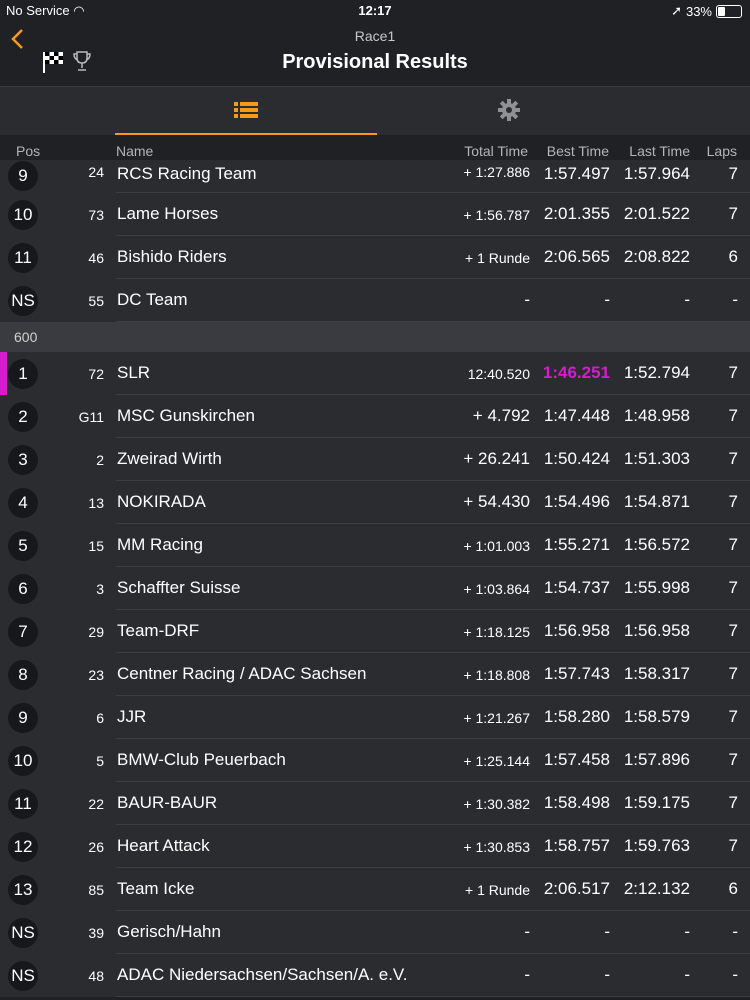 The width and height of the screenshot is (750, 1000). What do you see at coordinates (576, 587) in the screenshot?
I see `best-time: 1:54.737` at bounding box center [576, 587].